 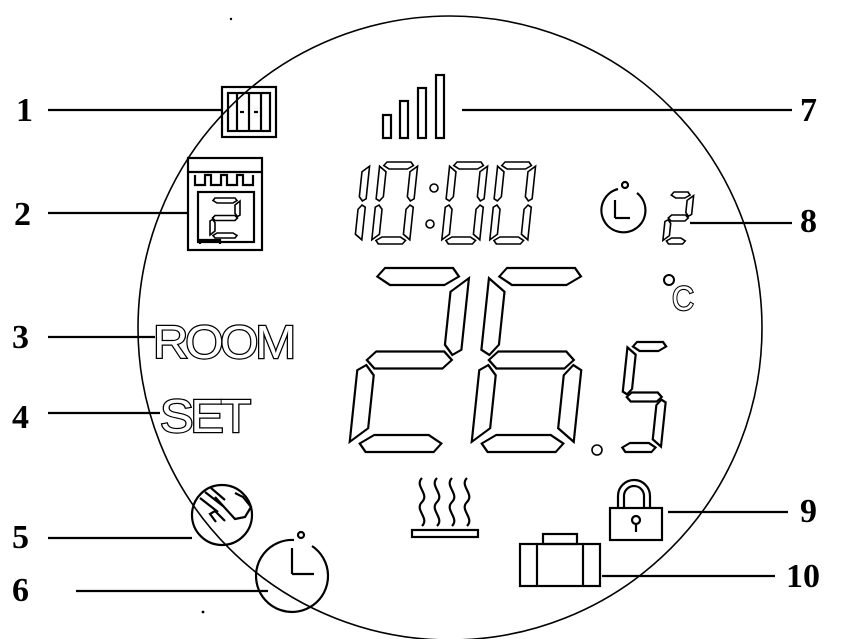 What do you see at coordinates (803, 576) in the screenshot?
I see `callout-10: 10` at bounding box center [803, 576].